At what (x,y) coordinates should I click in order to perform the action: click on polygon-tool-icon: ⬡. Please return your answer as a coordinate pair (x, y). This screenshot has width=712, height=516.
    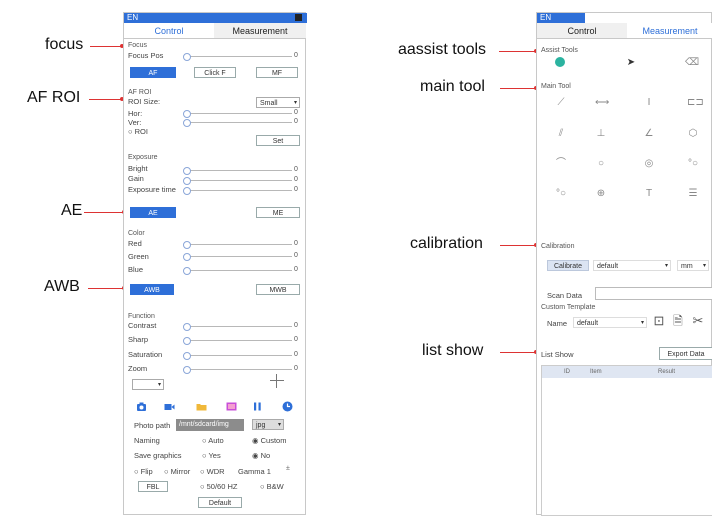
    Looking at the image, I should click on (693, 134).